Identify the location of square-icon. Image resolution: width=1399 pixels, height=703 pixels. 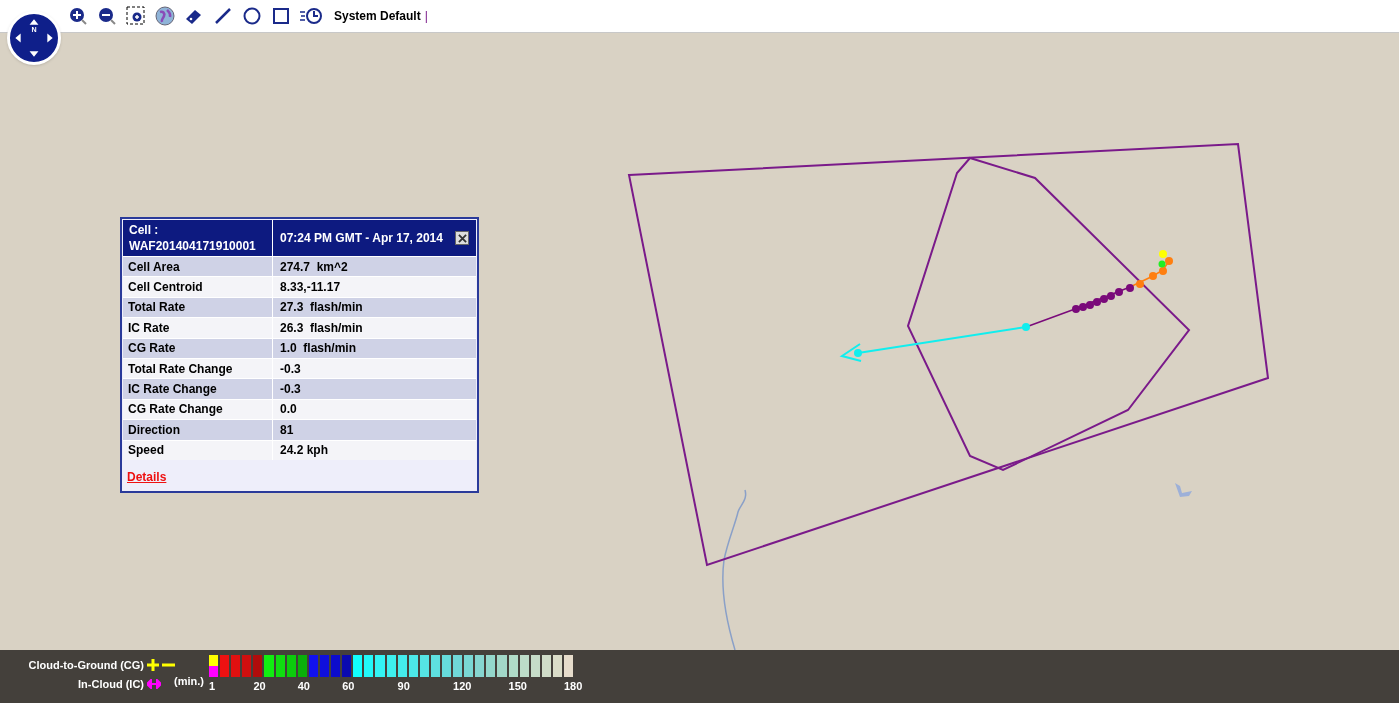
(281, 16).